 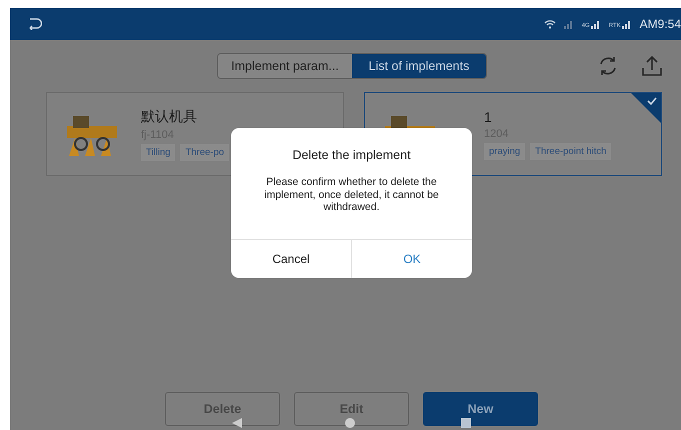 I want to click on cancel-button: Cancel, so click(x=291, y=259).